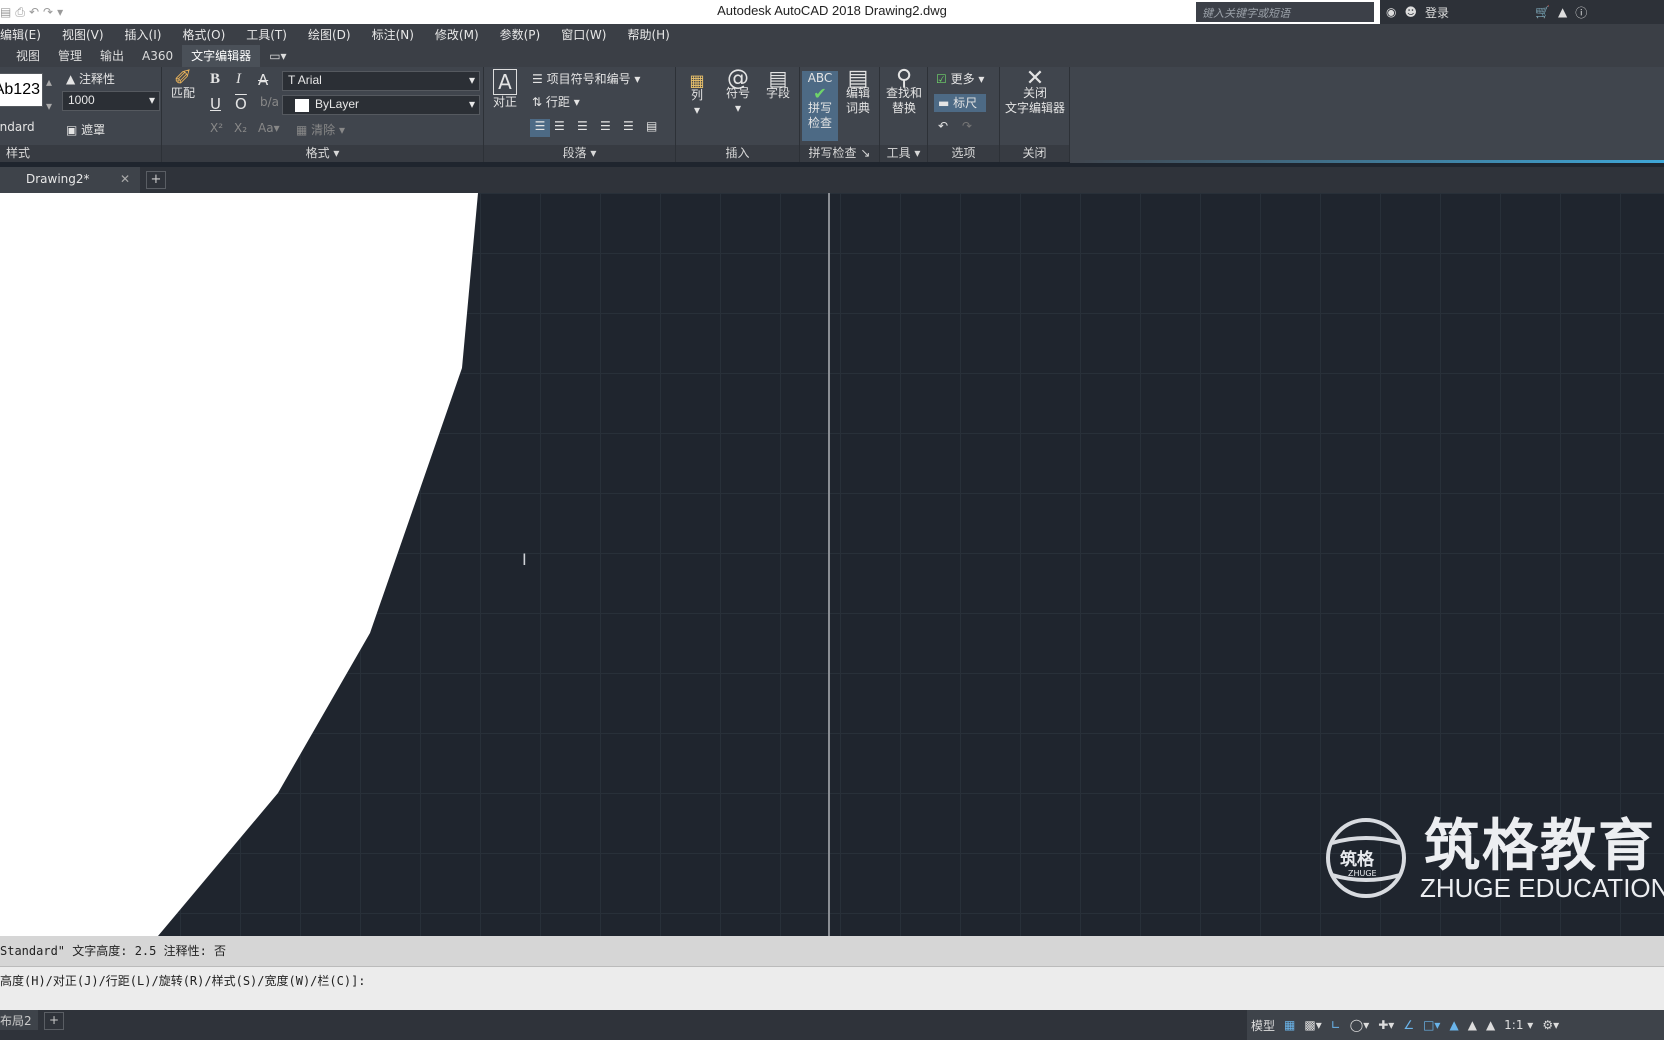  I want to click on style-scroll-up: ▴, so click(49, 82).